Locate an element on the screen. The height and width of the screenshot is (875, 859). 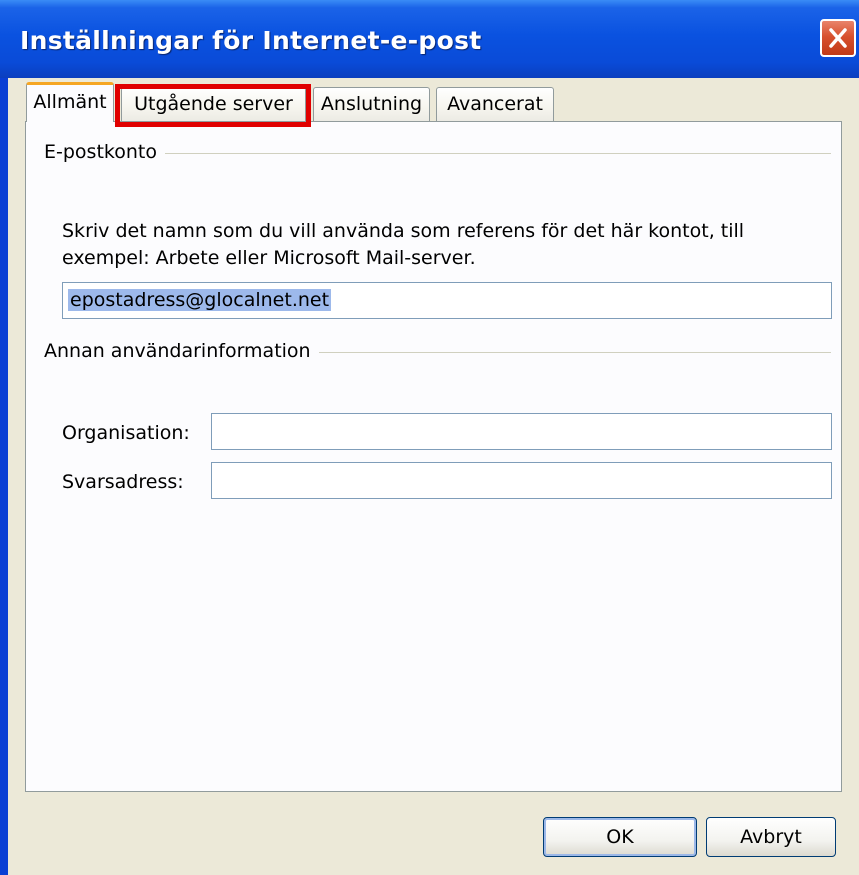
cancel-button: Avbryt is located at coordinates (771, 837).